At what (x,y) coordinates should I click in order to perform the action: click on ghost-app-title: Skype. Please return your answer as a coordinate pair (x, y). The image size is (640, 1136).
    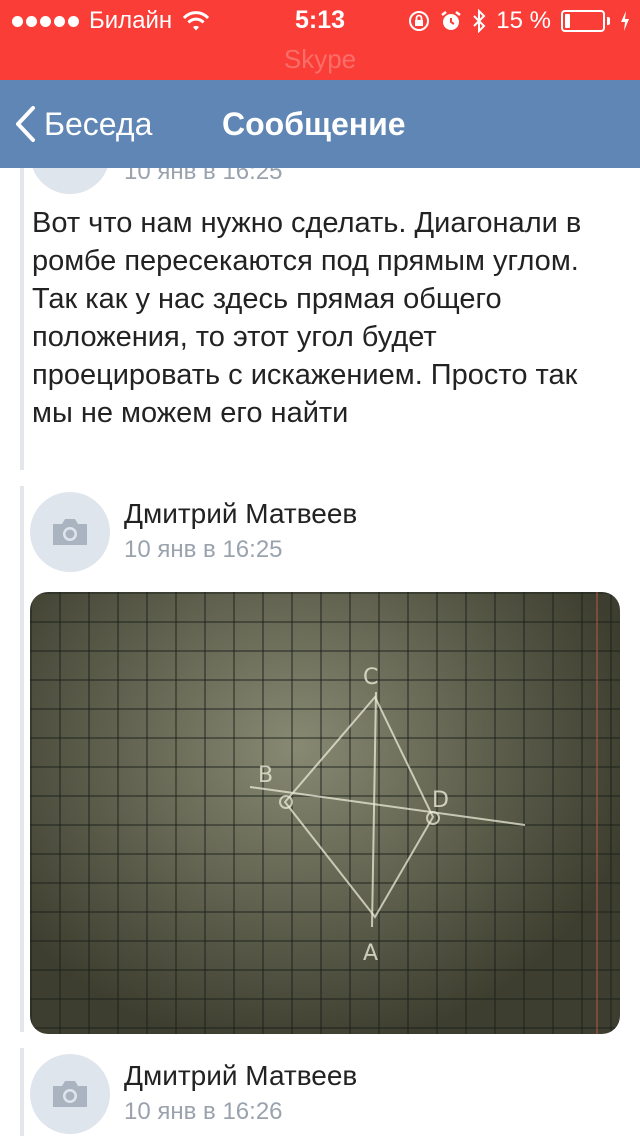
    Looking at the image, I should click on (320, 59).